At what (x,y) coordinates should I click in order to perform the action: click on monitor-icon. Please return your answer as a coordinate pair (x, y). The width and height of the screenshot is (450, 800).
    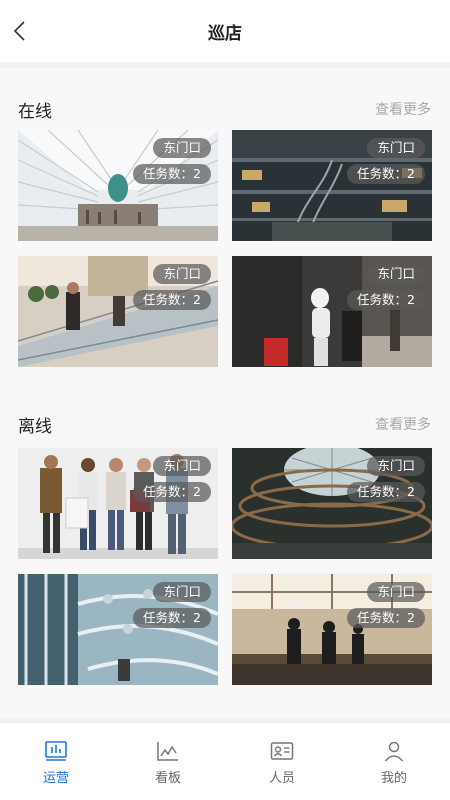
    Looking at the image, I should click on (56, 751).